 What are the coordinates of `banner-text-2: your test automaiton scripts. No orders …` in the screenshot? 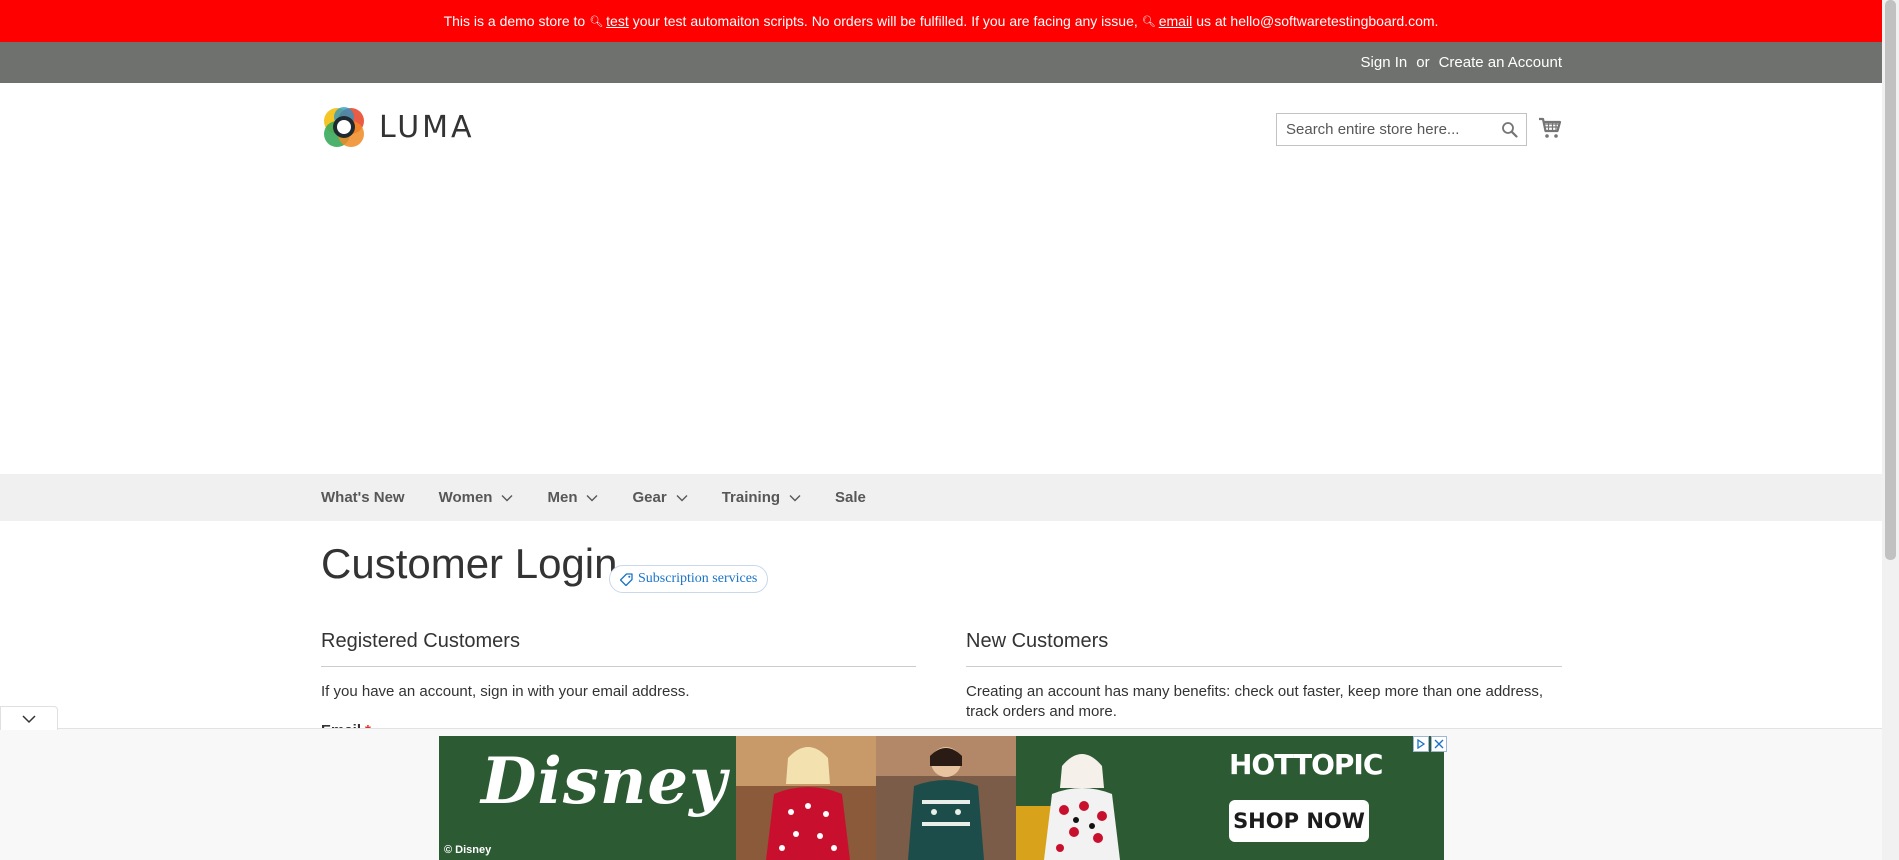 It's located at (885, 21).